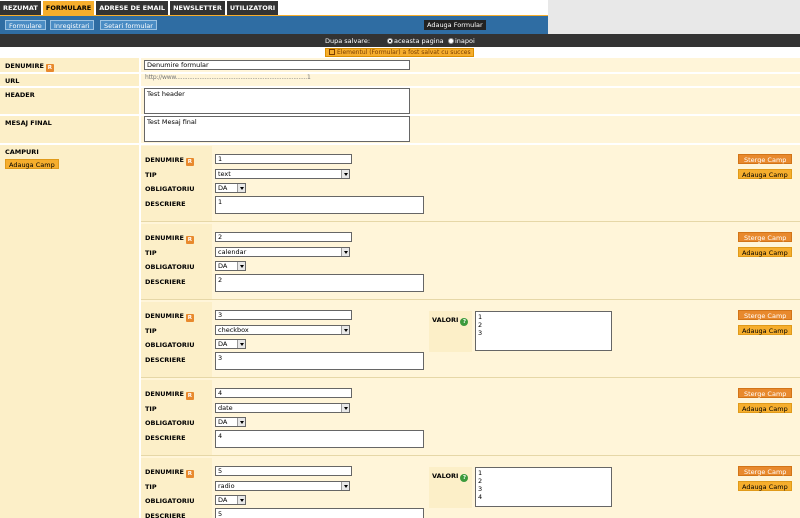 The width and height of the screenshot is (800, 518). I want to click on subnav-inregistrari: Inregistrari, so click(72, 25).